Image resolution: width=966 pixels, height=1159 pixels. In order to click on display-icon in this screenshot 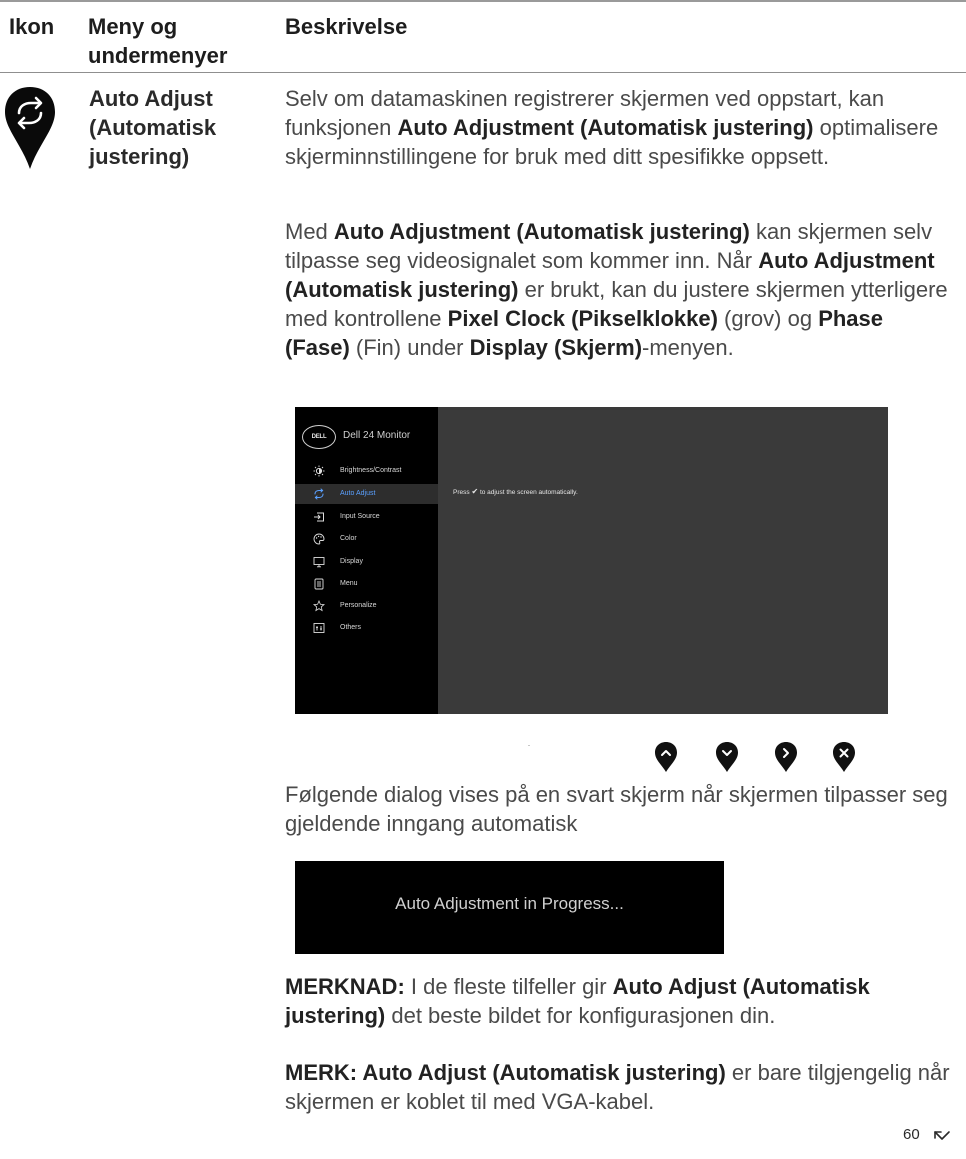, I will do `click(319, 562)`.